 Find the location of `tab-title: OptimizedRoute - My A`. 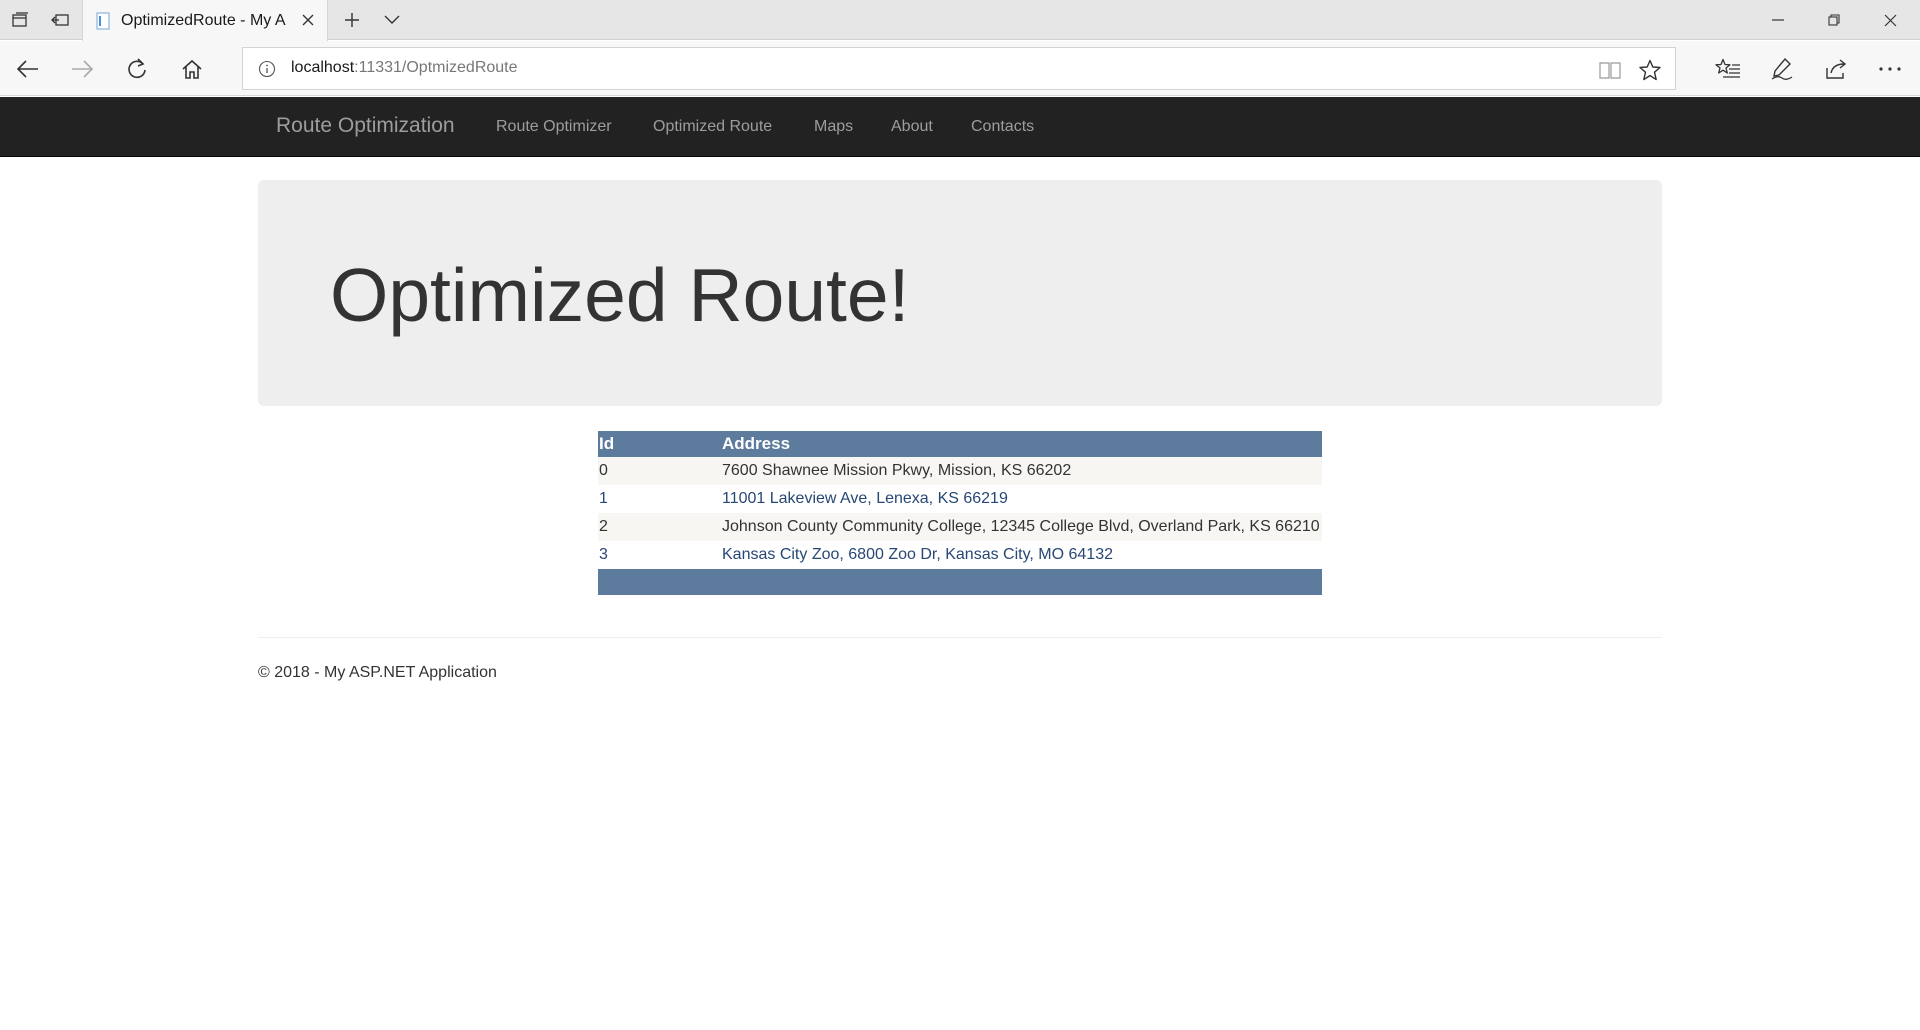

tab-title: OptimizedRoute - My A is located at coordinates (203, 20).